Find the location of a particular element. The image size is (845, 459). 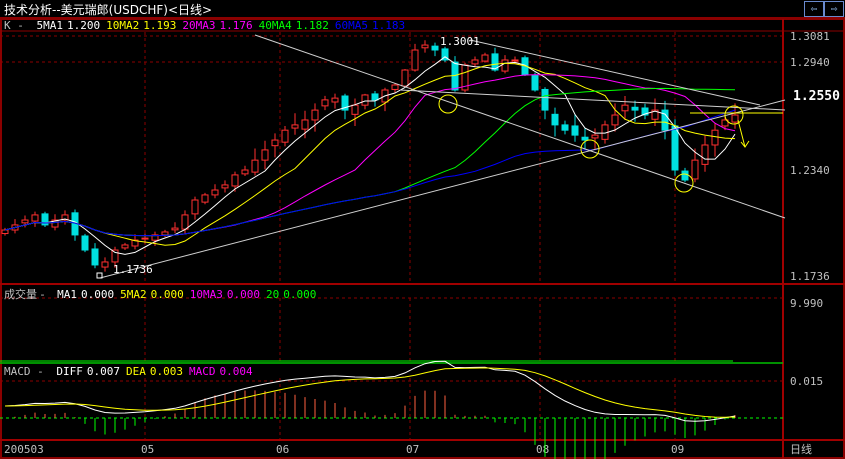

volume-legend: 成交量 - MA1 0.000 5MA2 0.000 10MA3 0.000 20 0.000 is located at coordinates (163, 294).